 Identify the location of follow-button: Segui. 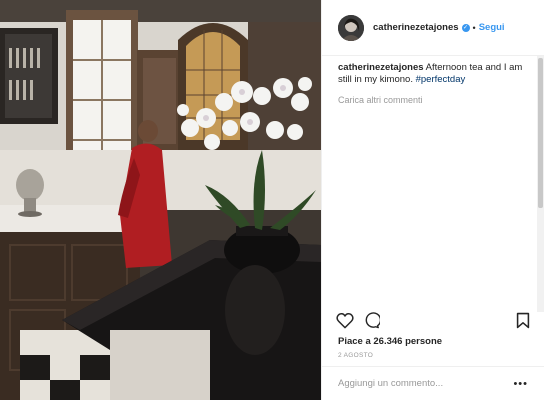
(492, 27).